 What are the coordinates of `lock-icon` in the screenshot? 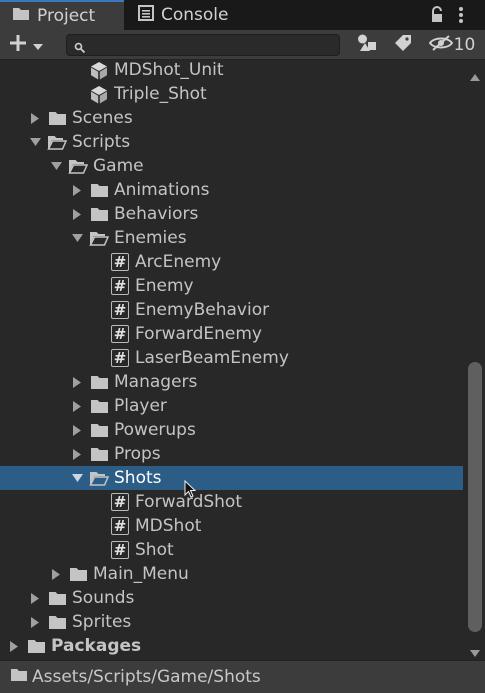 It's located at (437, 17).